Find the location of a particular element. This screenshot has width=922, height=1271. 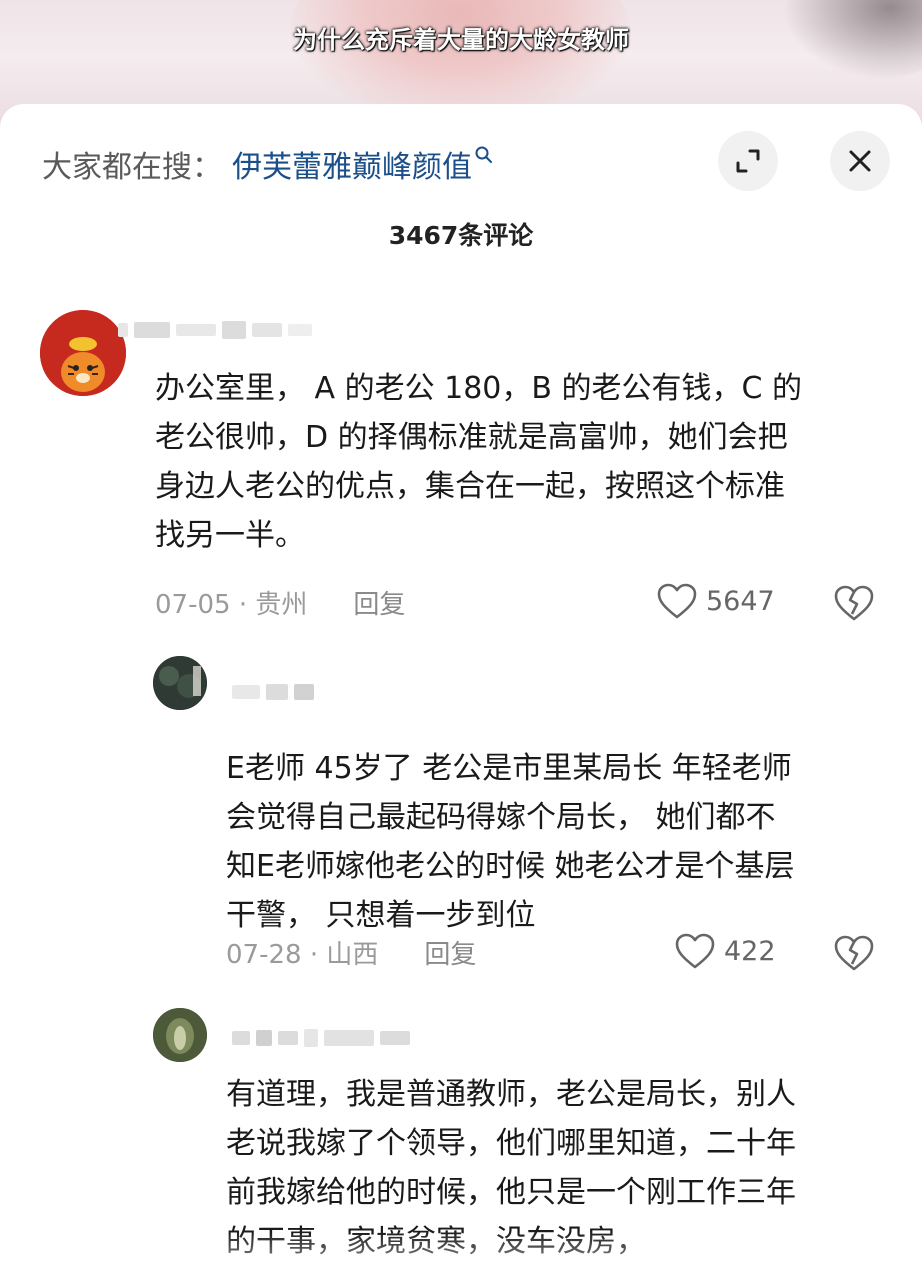

comment-line: 办公室里， A 的老公 180，B 的老公有钱，C 的 is located at coordinates (478, 388).